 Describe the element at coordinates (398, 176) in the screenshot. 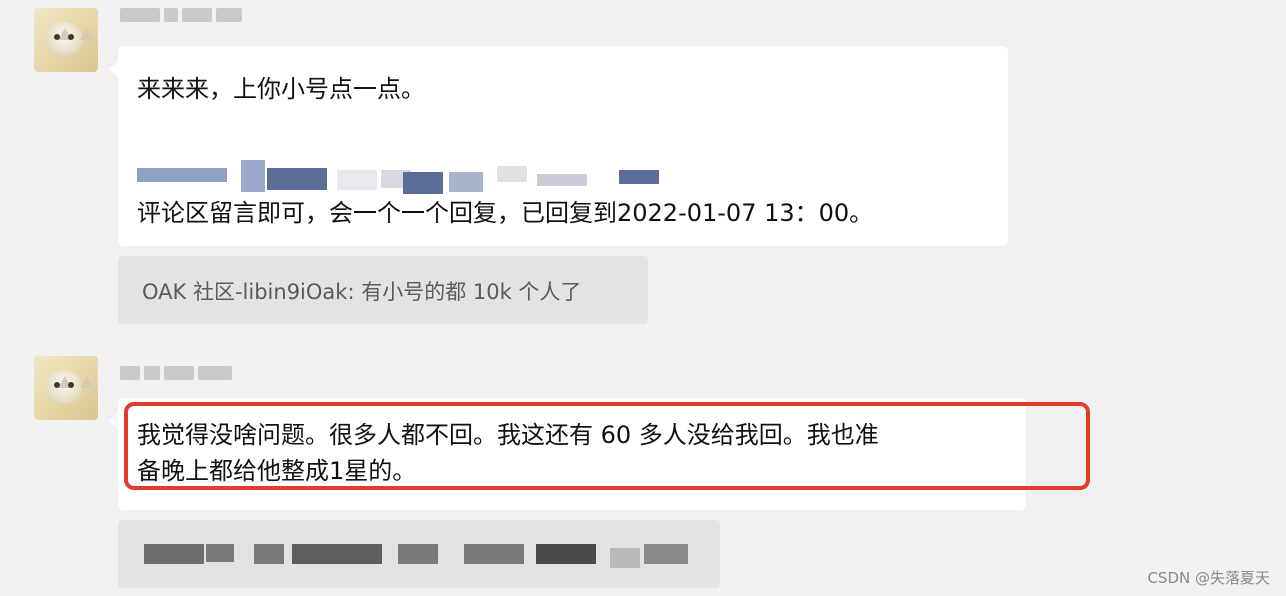

I see `link-blurred` at that location.